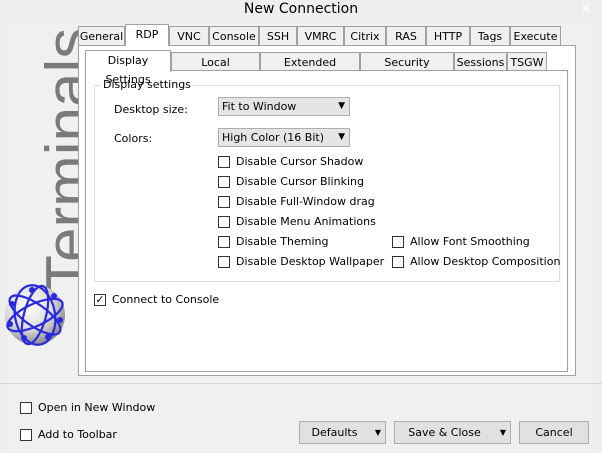 The image size is (602, 453). What do you see at coordinates (586, 9) in the screenshot?
I see `close-icon: ✕` at bounding box center [586, 9].